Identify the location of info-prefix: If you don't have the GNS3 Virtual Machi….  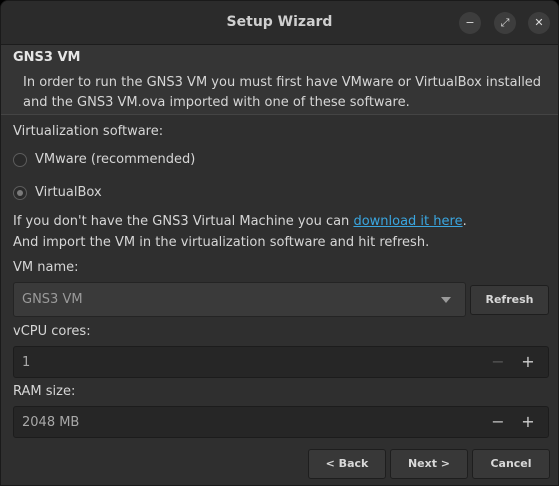
(183, 221).